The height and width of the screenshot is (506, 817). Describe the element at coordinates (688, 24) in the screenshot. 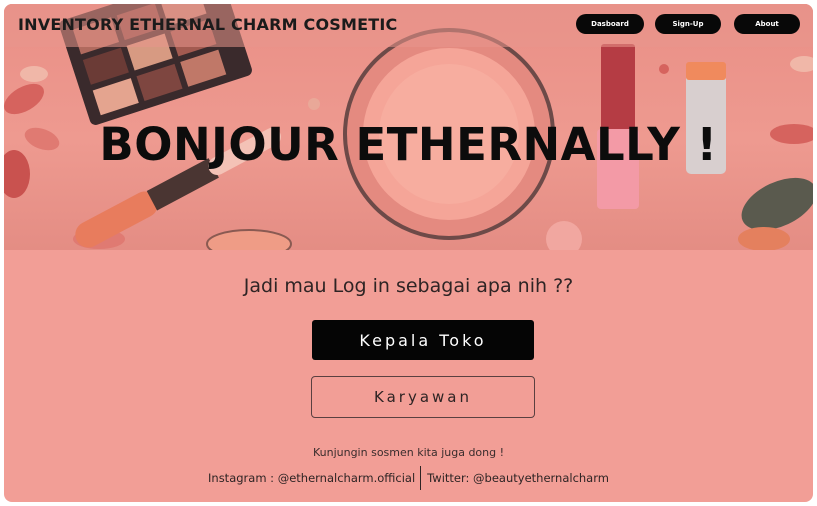

I see `nav-signup-button: Sign-Up` at that location.